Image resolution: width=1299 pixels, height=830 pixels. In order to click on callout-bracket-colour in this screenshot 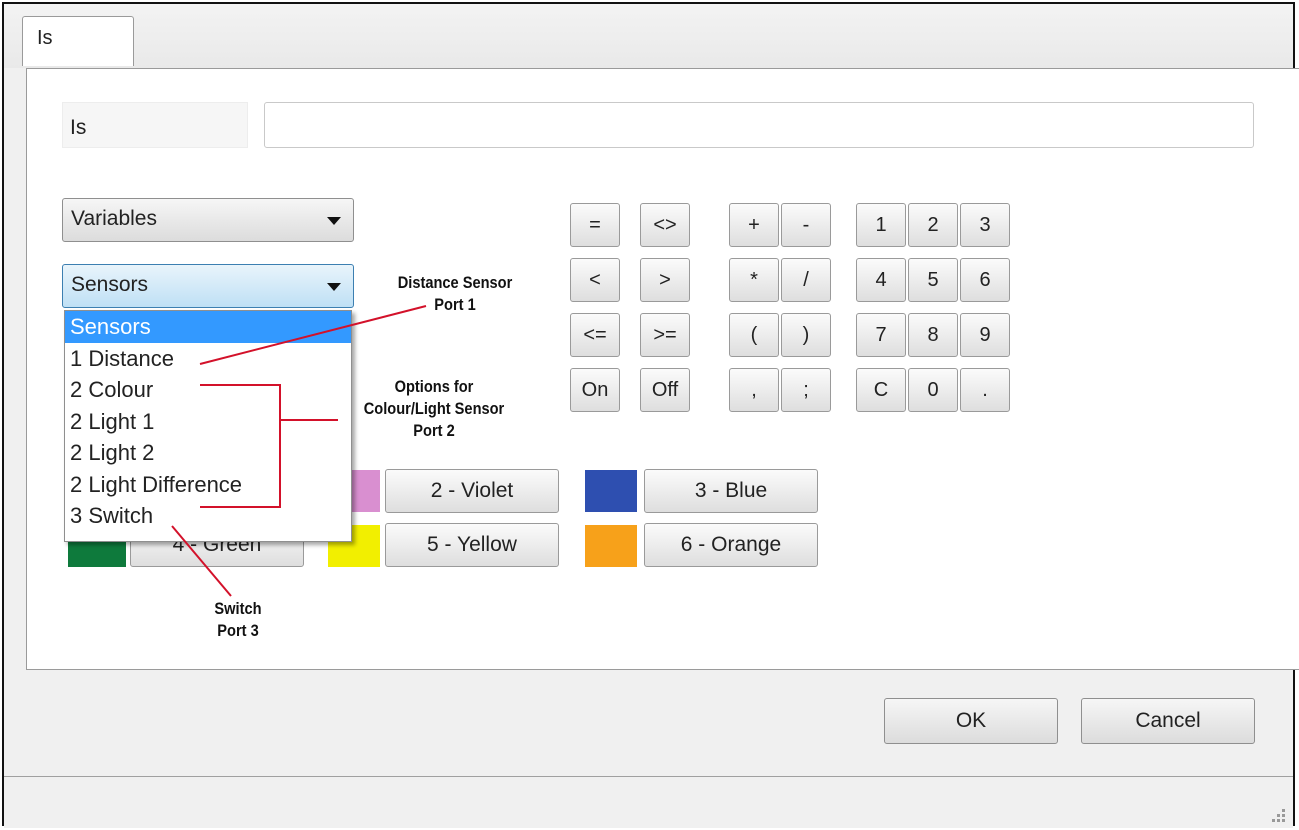, I will do `click(269, 446)`.